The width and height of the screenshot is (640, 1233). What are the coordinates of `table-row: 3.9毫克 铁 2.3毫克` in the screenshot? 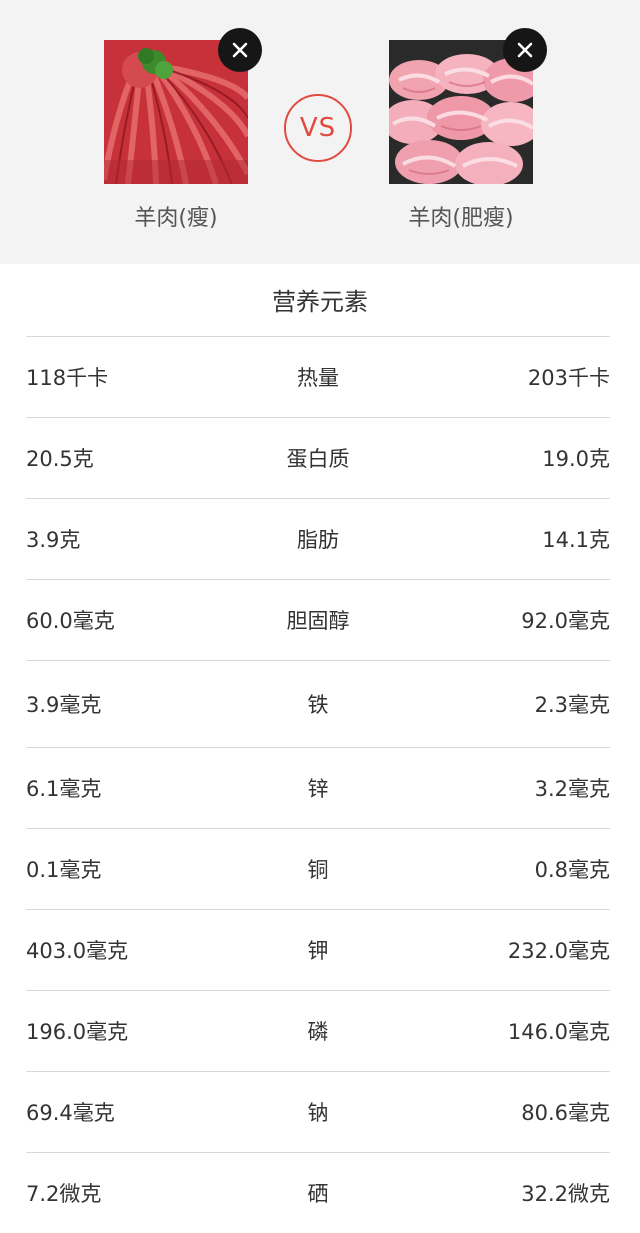 It's located at (318, 703).